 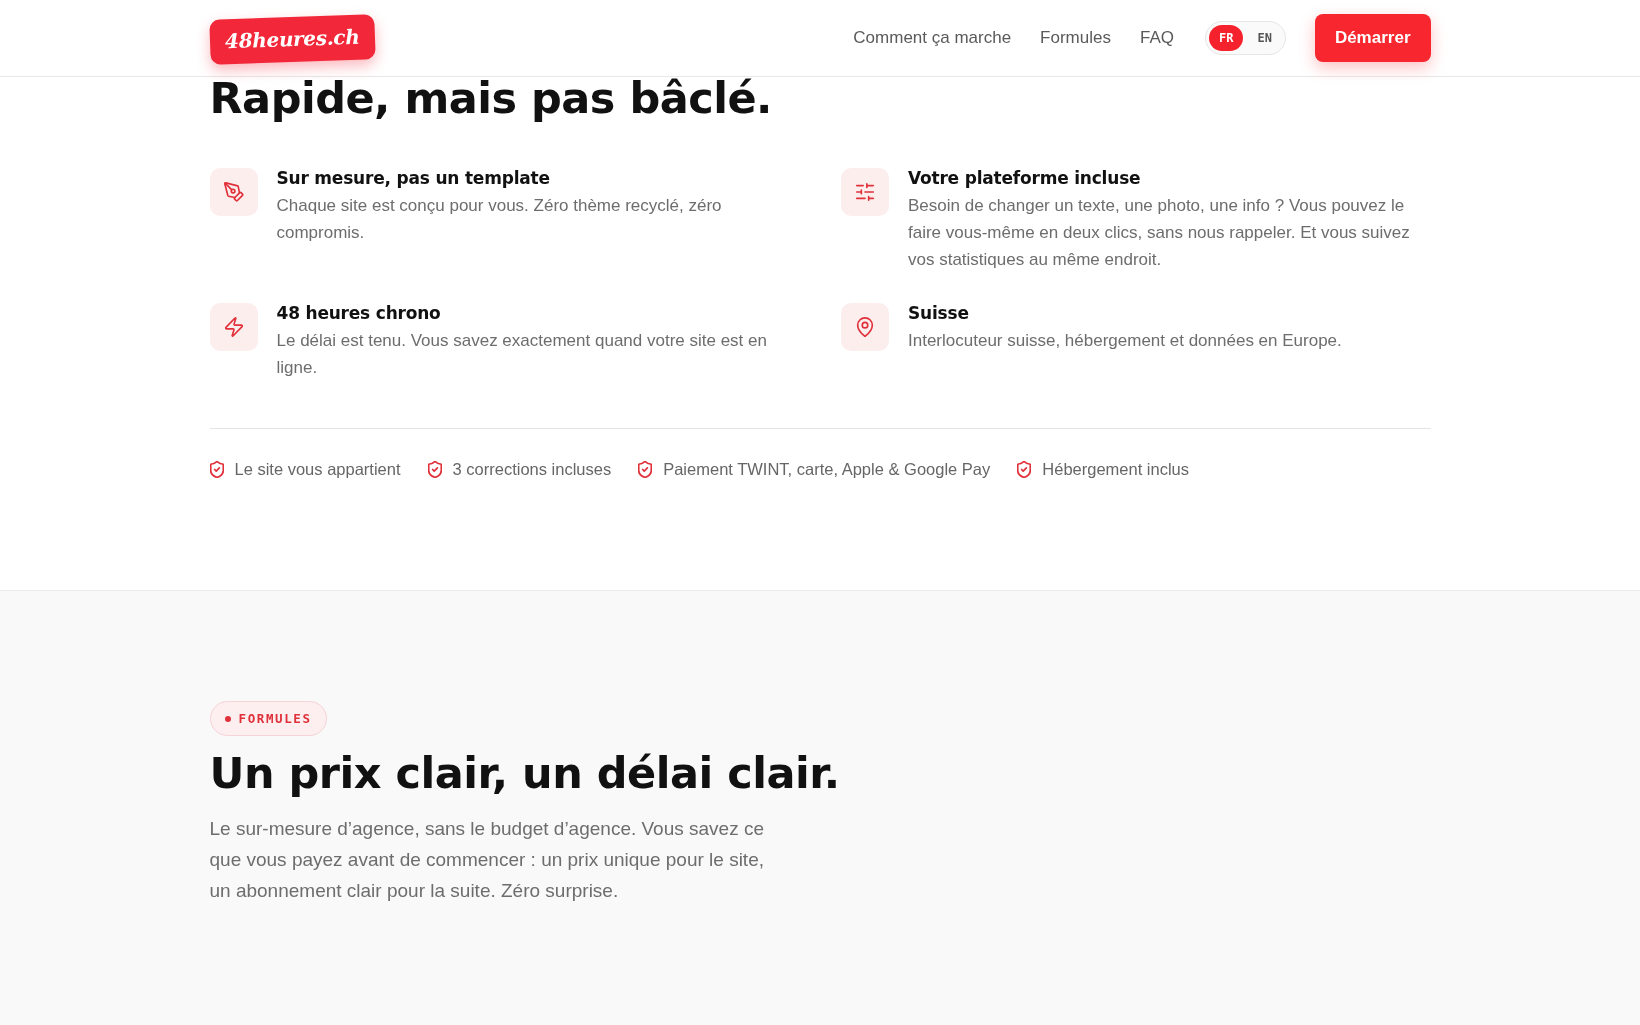 I want to click on feature-title: 48 heures chrono, so click(x=359, y=313).